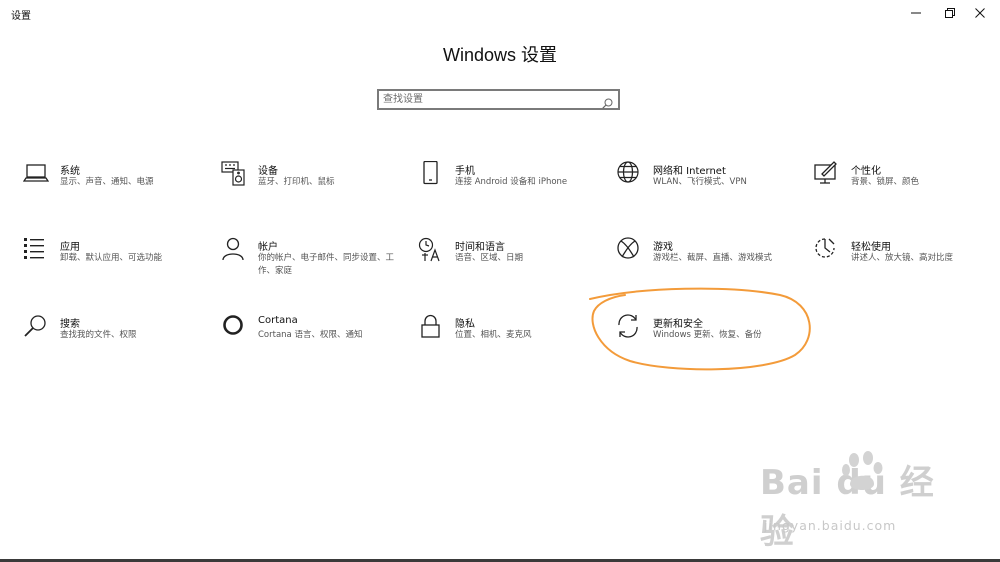  Describe the element at coordinates (713, 258) in the screenshot. I see `tile-description: 游戏栏、截屏、直播、游戏模式` at that location.